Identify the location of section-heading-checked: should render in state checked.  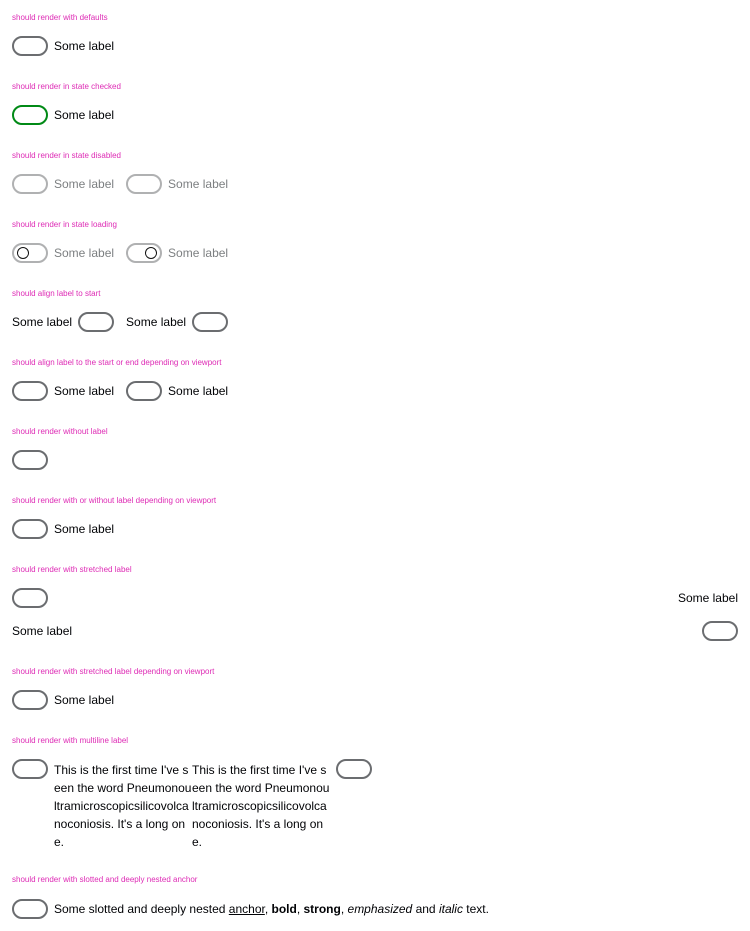
(66, 86).